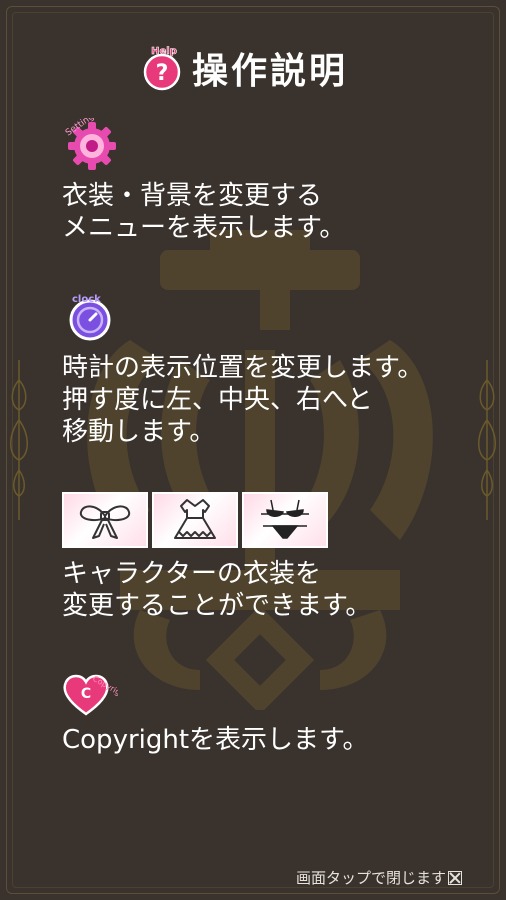  I want to click on close-hint: 画面タップで閉じます, so click(379, 877).